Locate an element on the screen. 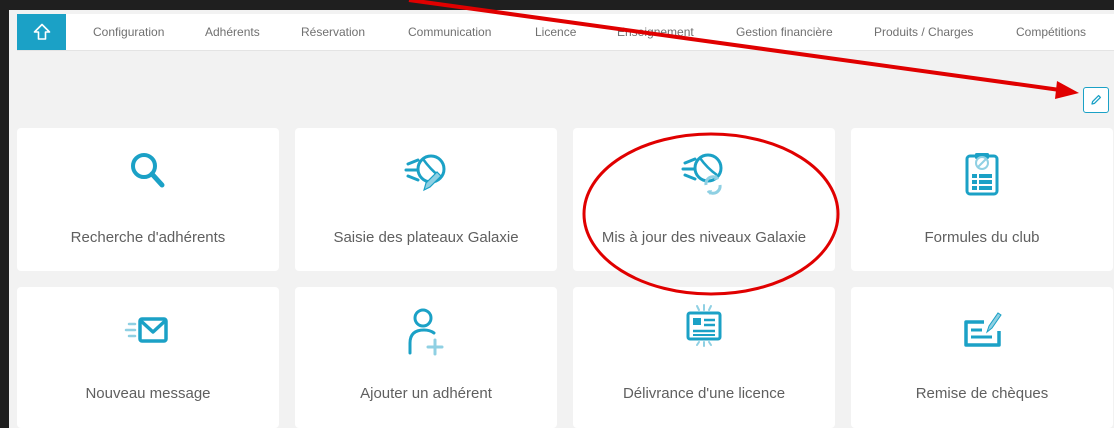 The width and height of the screenshot is (1114, 428). cheque-icon is located at coordinates (983, 329).